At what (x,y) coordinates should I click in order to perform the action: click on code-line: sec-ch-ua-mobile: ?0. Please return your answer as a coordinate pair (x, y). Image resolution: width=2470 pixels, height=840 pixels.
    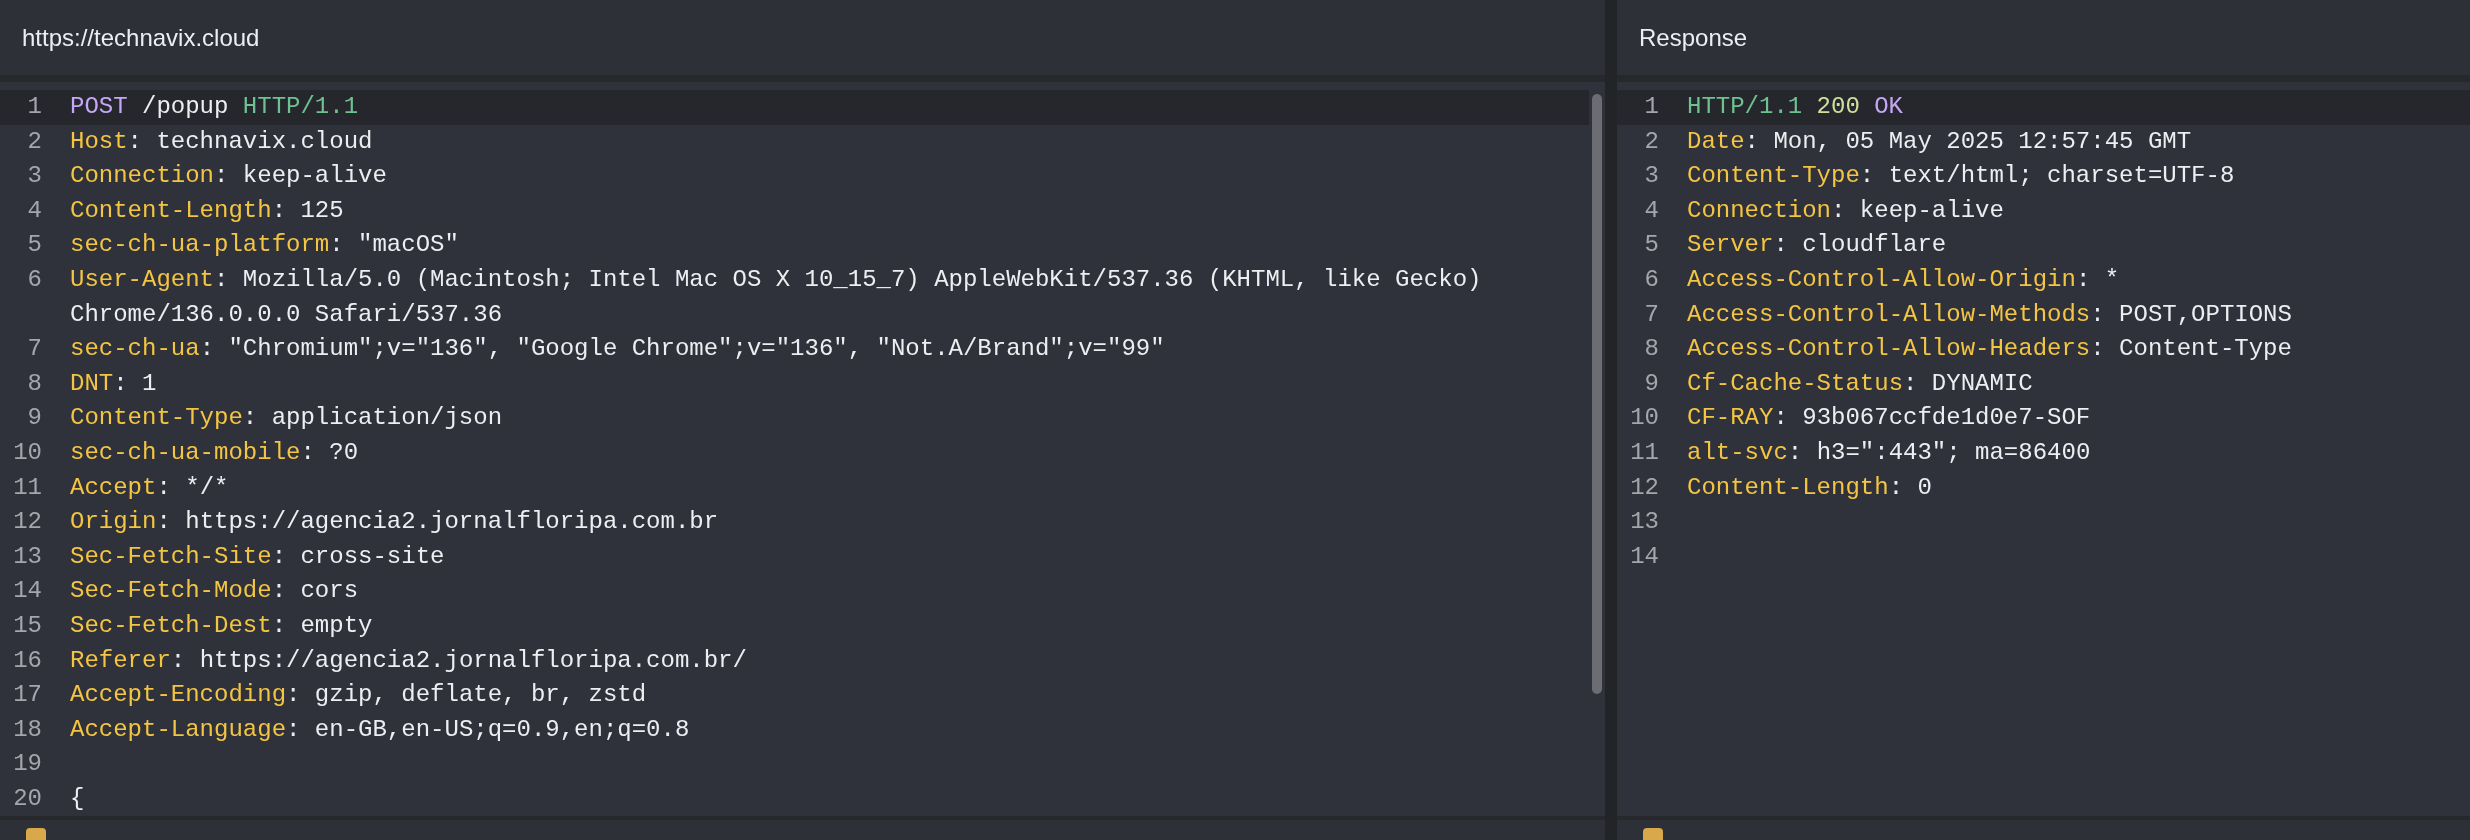
    Looking at the image, I should click on (215, 452).